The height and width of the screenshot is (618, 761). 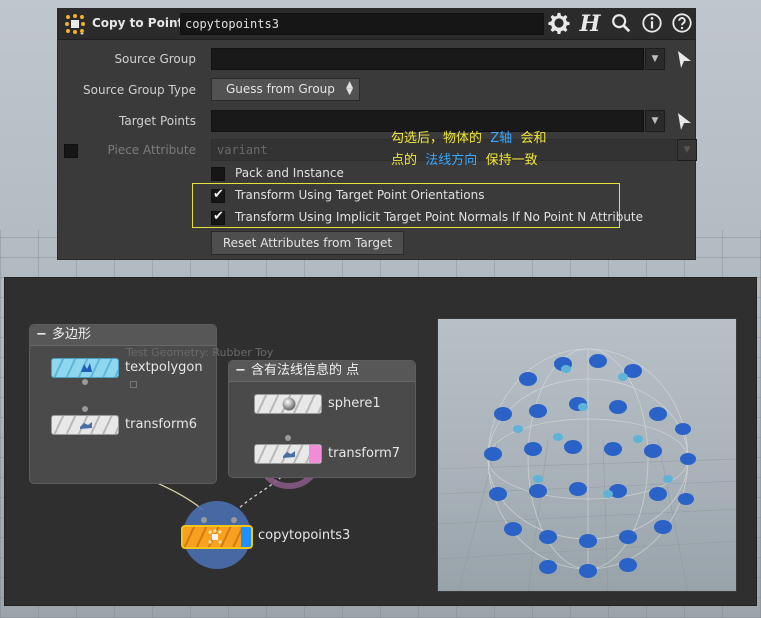 I want to click on display-flag, so click(x=246, y=537).